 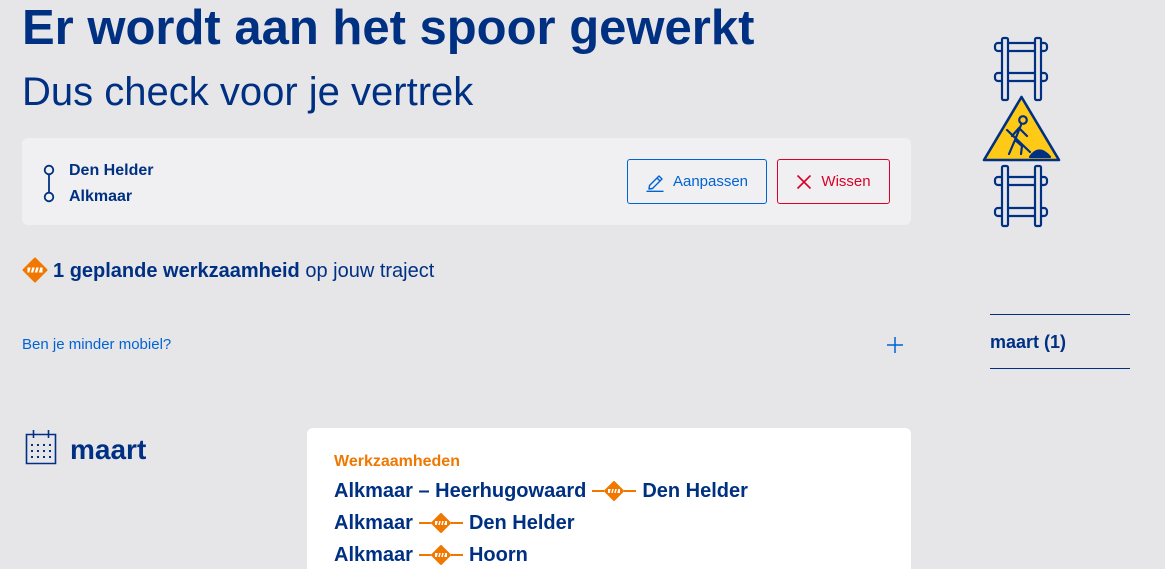 I want to click on works-route: Alkmaar Hoorn, so click(x=609, y=555).